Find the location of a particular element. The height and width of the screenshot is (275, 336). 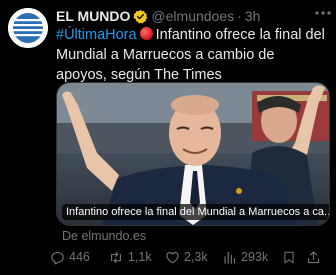

reply-button: 446 is located at coordinates (79, 257).